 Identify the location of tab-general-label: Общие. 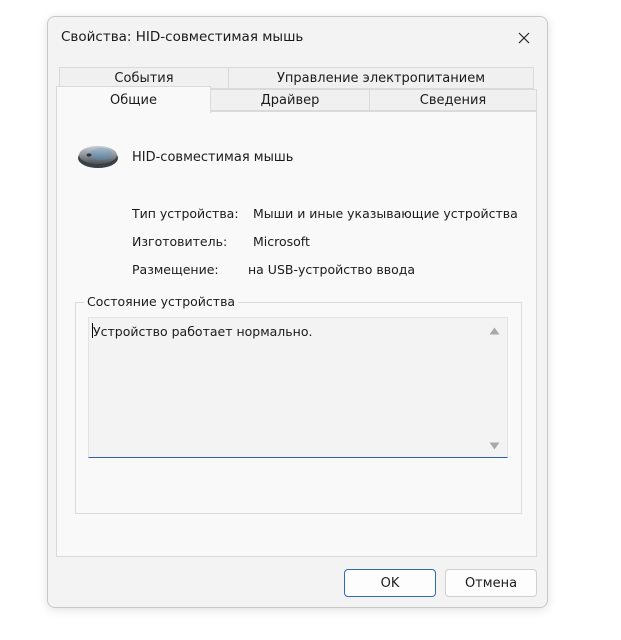
(133, 100).